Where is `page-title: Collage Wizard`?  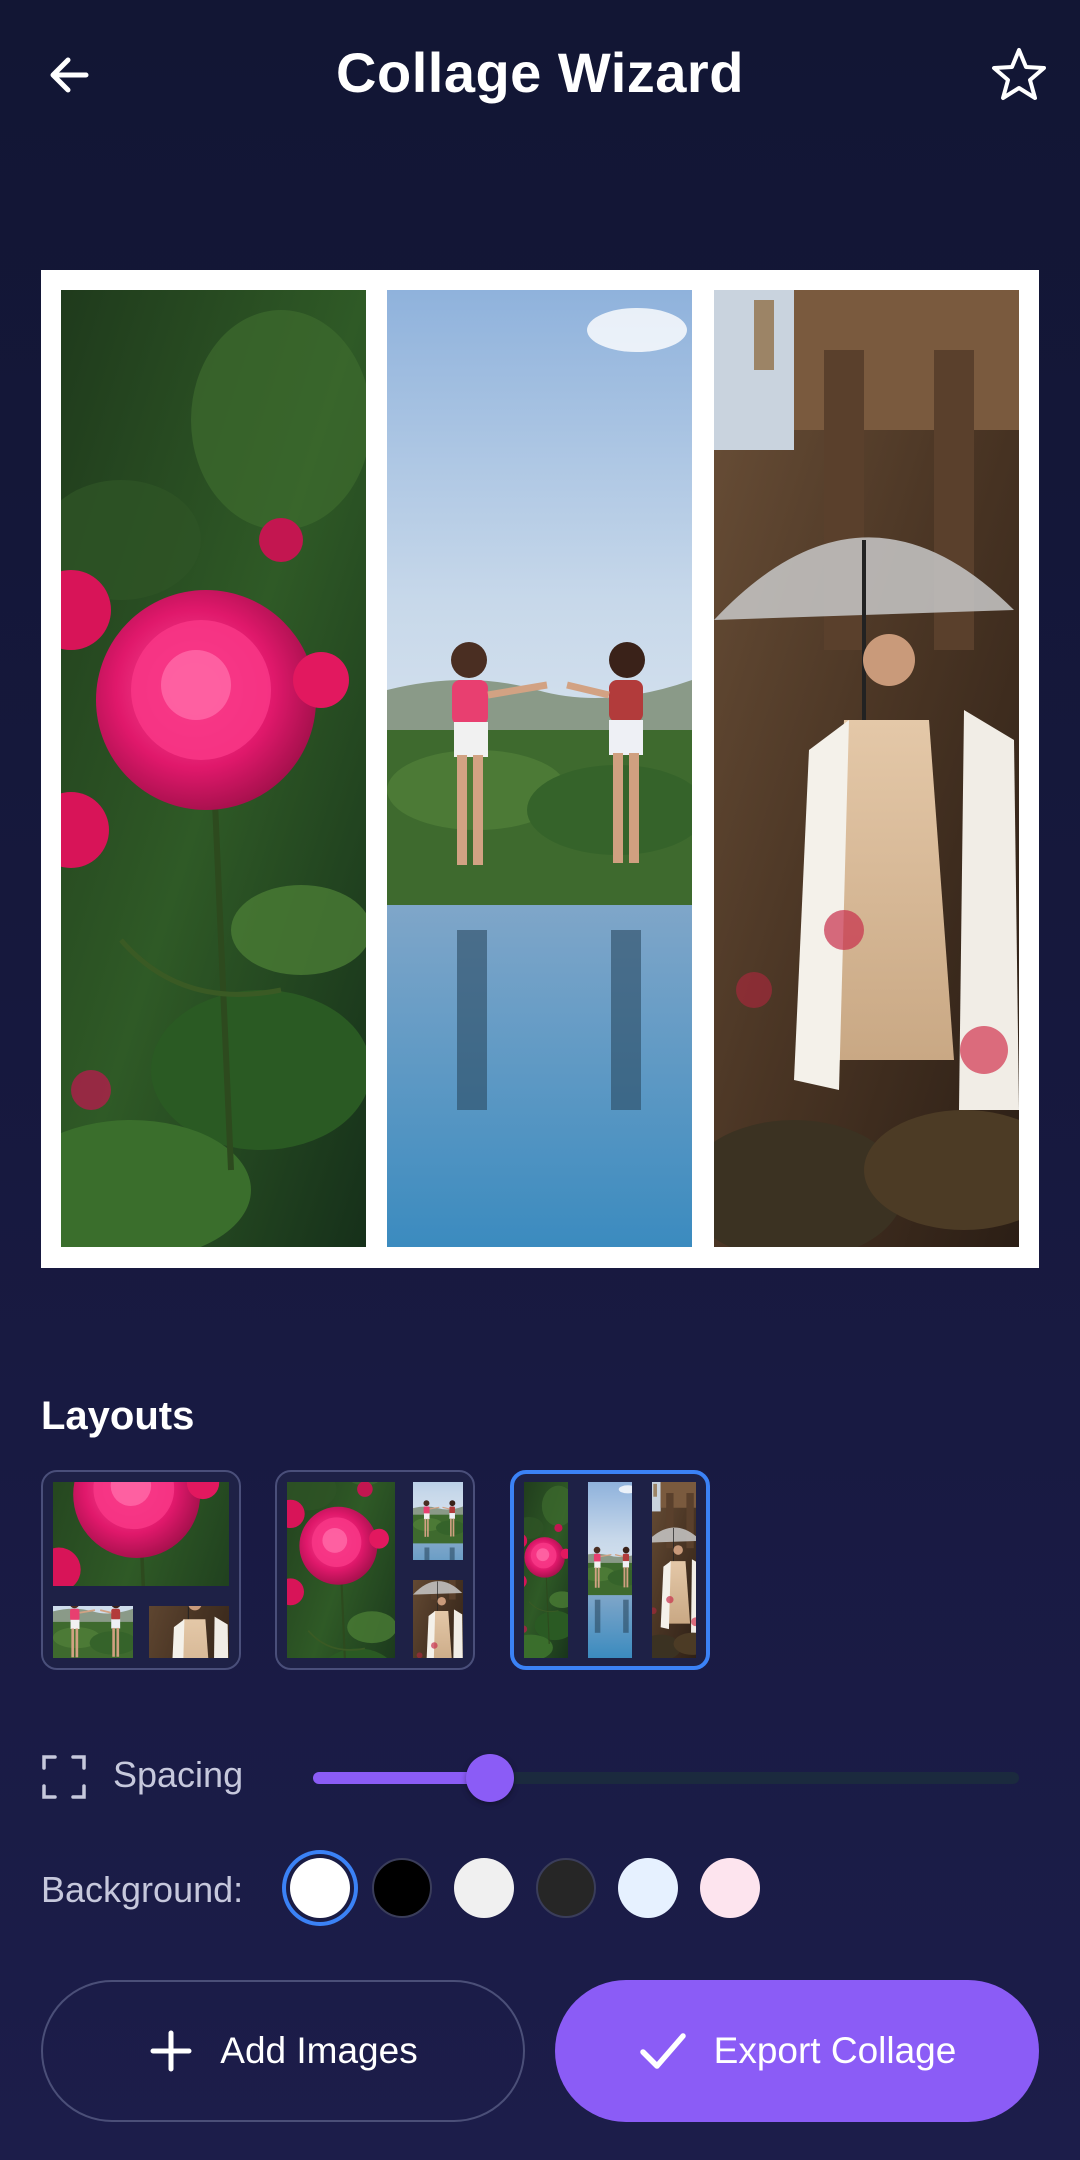 page-title: Collage Wizard is located at coordinates (540, 72).